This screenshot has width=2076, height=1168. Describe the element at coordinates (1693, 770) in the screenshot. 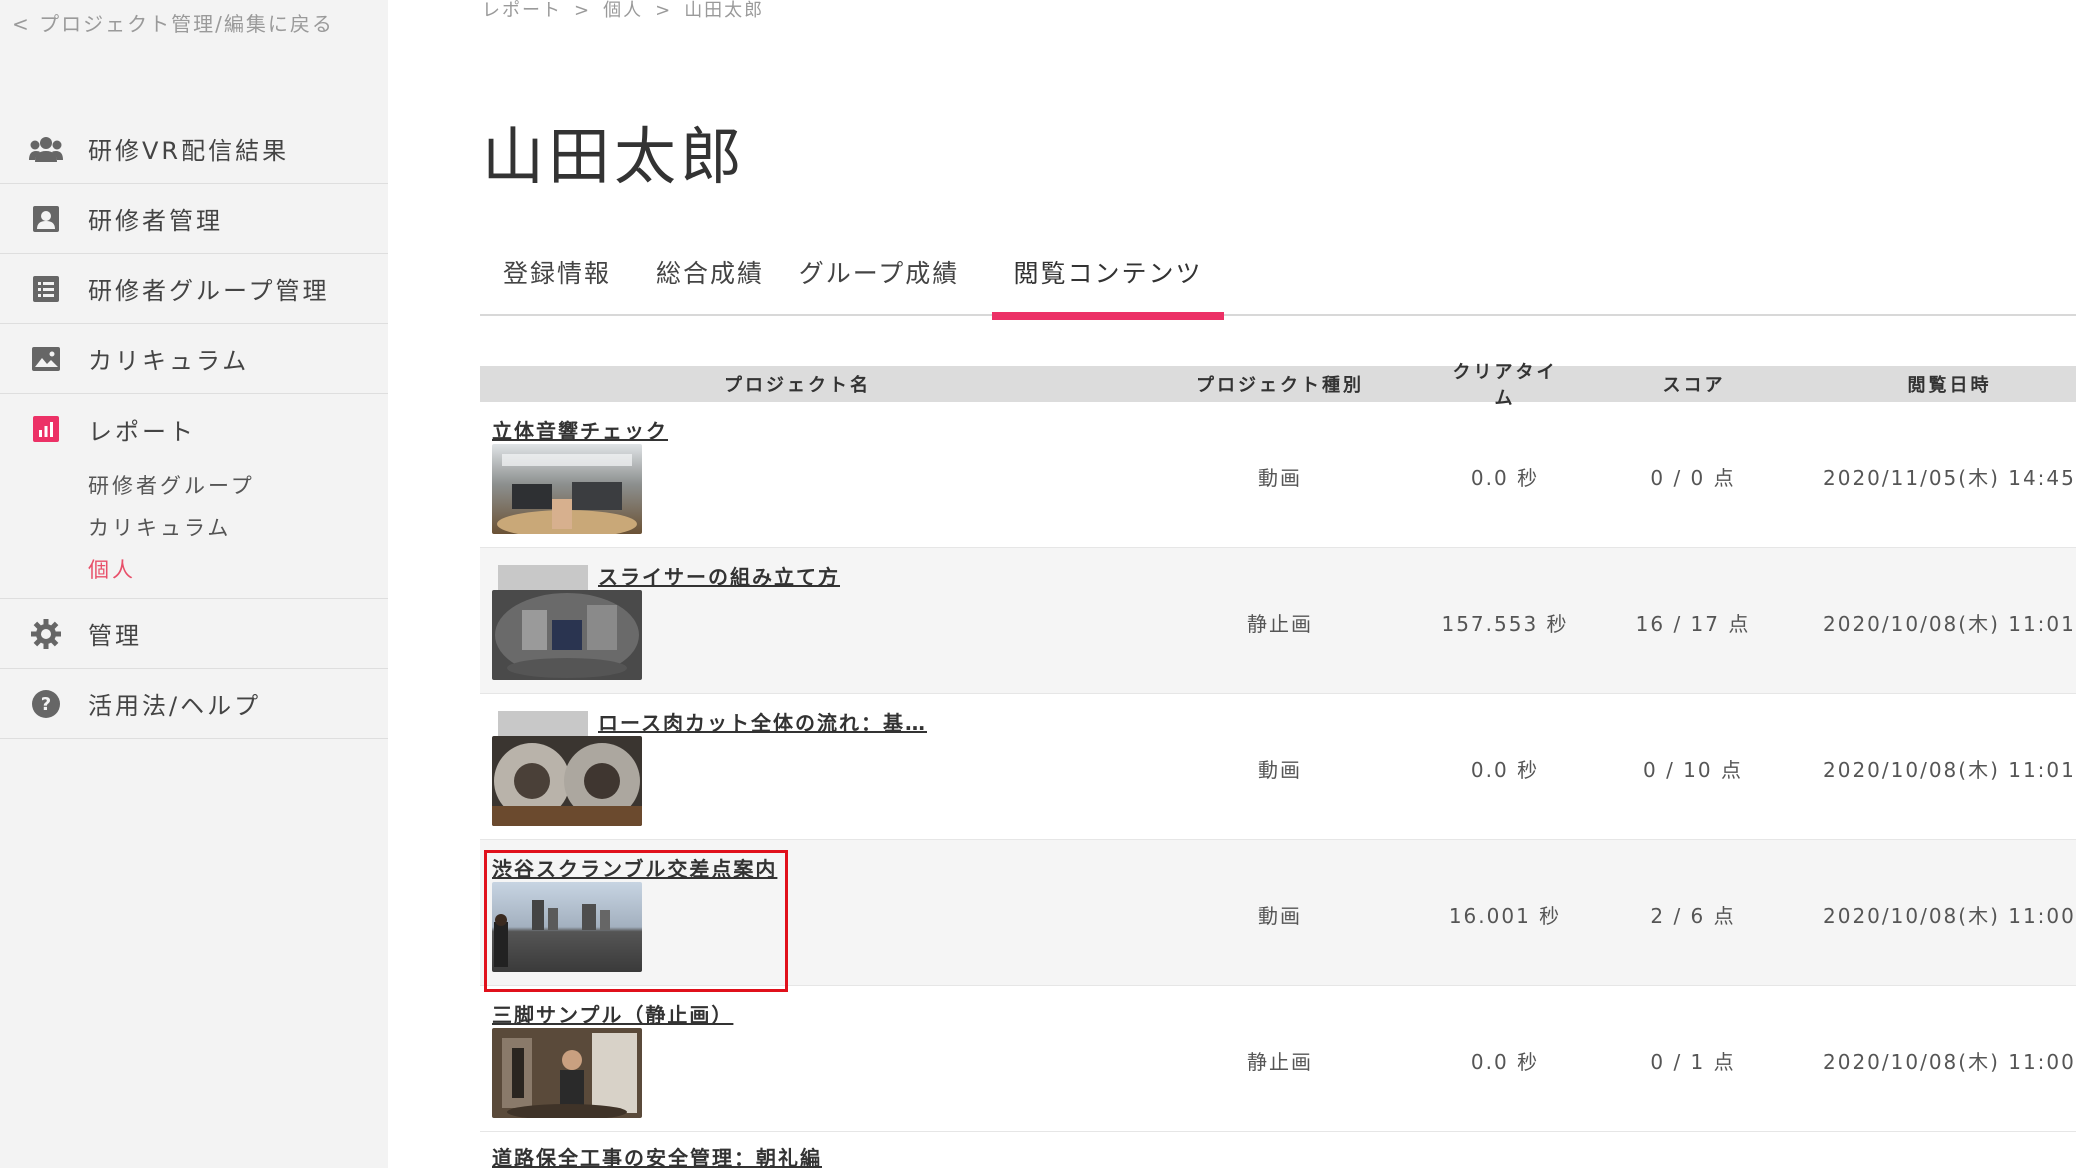

I see `score-value: 0 / 10 点` at that location.